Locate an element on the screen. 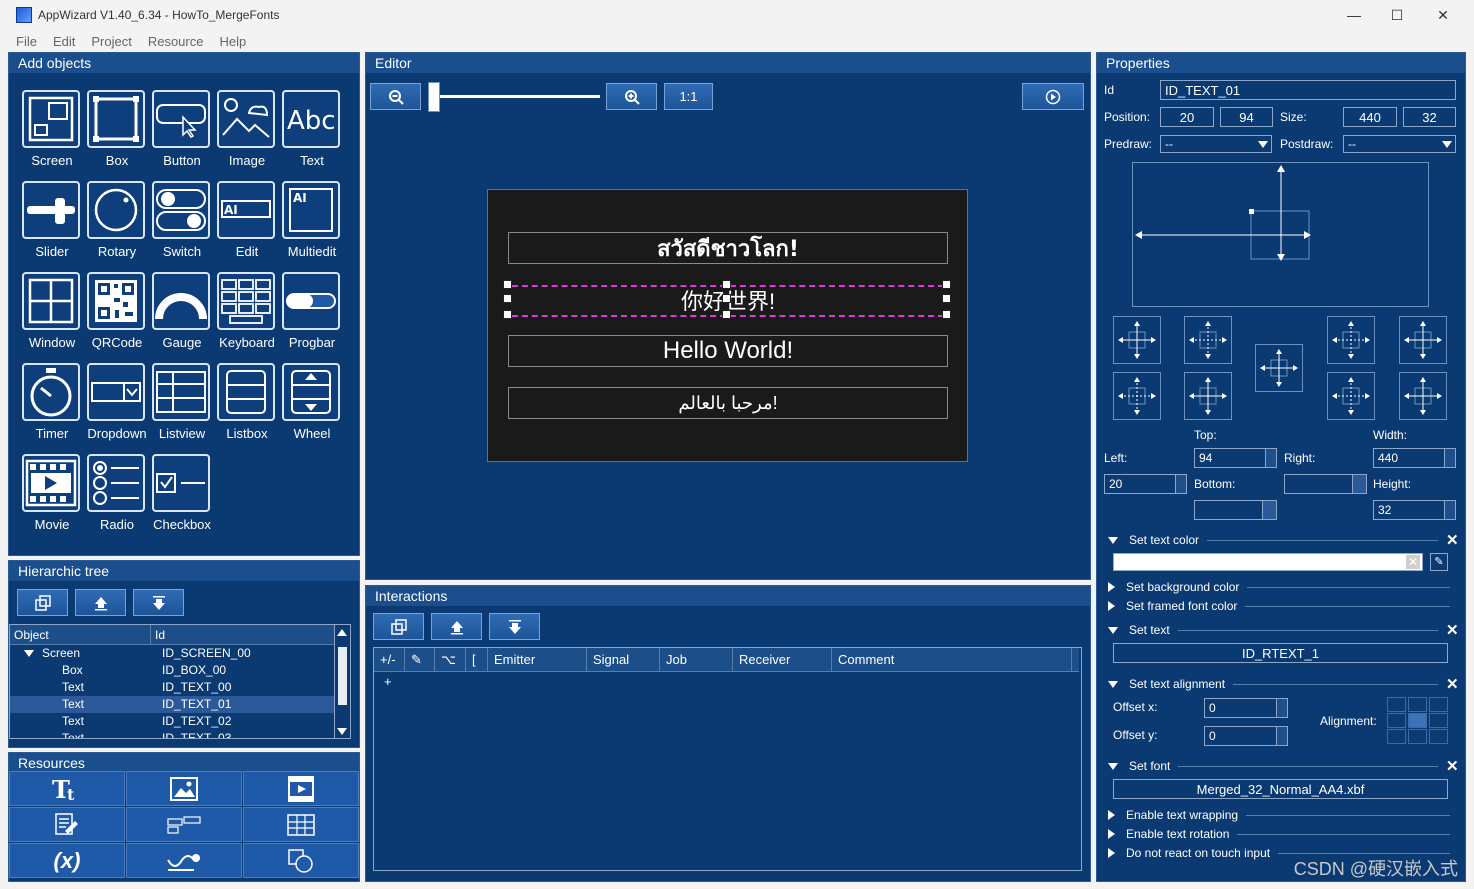  add-window-button: Window is located at coordinates (52, 316).